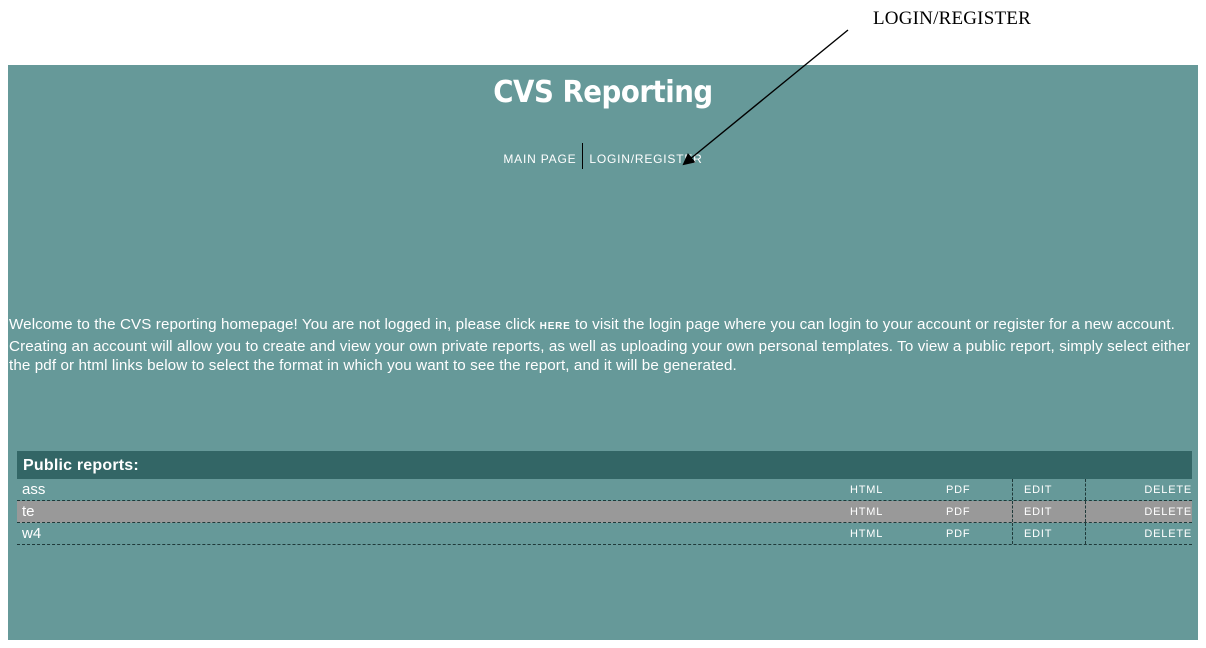  What do you see at coordinates (603, 92) in the screenshot?
I see `site-title: CVS Reporting` at bounding box center [603, 92].